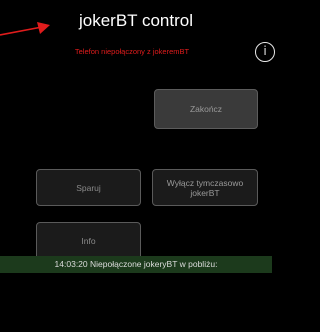  What do you see at coordinates (154, 264) in the screenshot?
I see `status-message: Niepołączone jokeryBT w pobliżu:` at bounding box center [154, 264].